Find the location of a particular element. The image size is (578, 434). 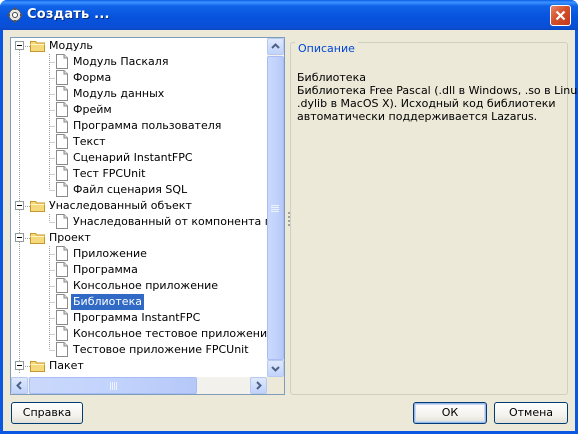

tree-item-selected: Библиотека is located at coordinates (107, 302).